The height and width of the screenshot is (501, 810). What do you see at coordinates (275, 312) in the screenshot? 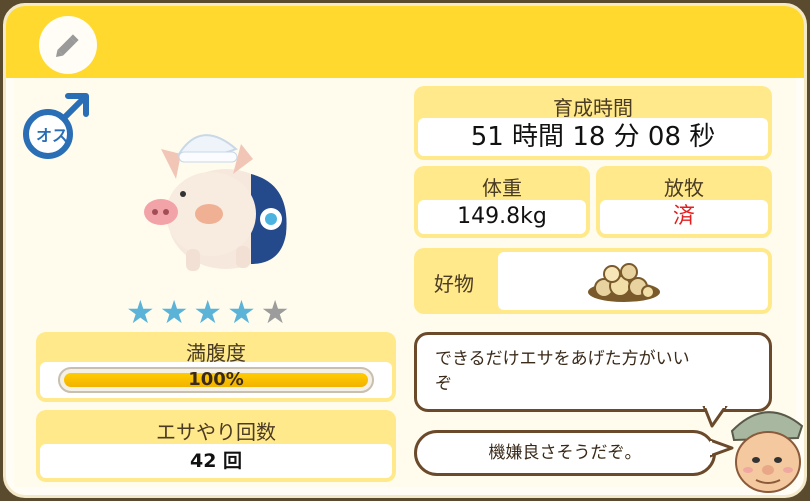
I see `star-empty-icon: ★` at bounding box center [275, 312].